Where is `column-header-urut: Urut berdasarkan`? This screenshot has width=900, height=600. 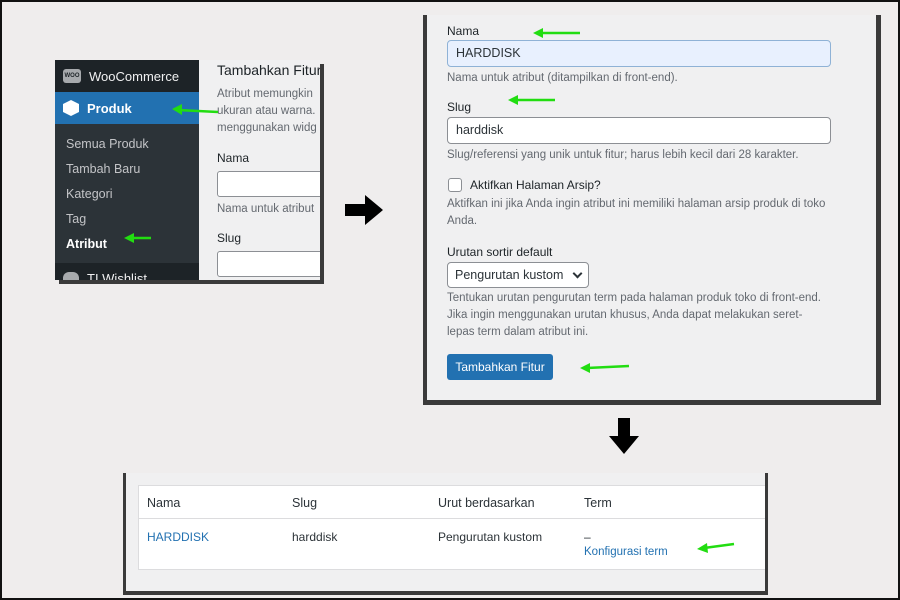
column-header-urut: Urut berdasarkan is located at coordinates (486, 503).